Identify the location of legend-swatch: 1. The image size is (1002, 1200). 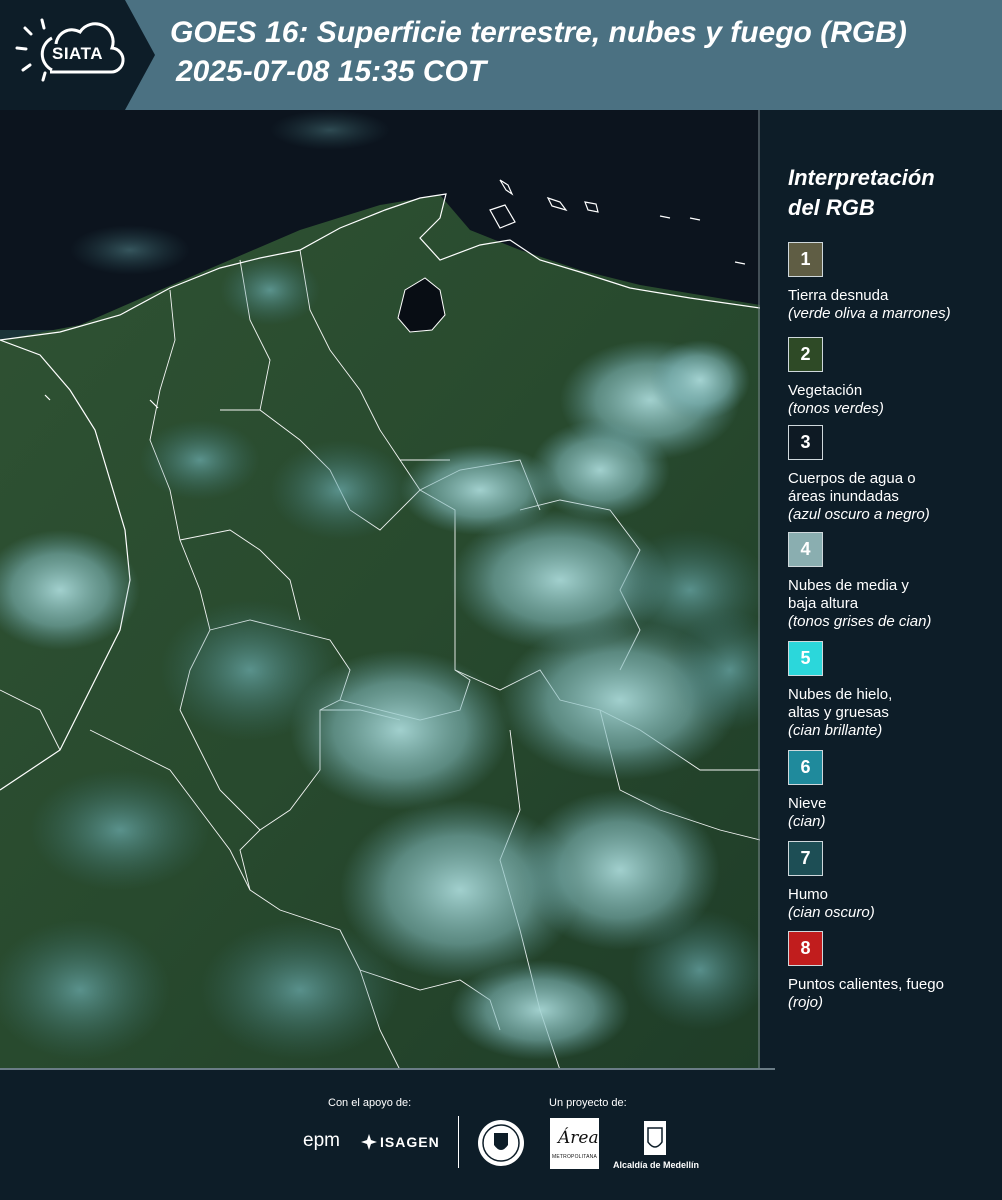
(805, 259).